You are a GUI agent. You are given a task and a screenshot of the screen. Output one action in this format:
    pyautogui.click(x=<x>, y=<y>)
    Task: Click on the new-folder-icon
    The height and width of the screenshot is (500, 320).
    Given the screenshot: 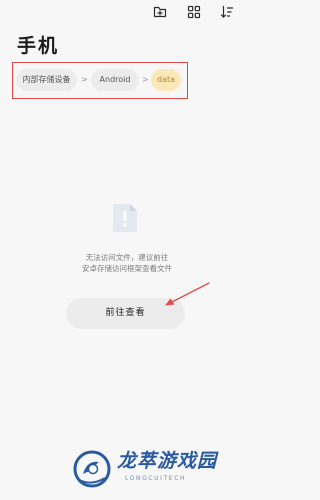 What is the action you would take?
    pyautogui.click(x=160, y=12)
    